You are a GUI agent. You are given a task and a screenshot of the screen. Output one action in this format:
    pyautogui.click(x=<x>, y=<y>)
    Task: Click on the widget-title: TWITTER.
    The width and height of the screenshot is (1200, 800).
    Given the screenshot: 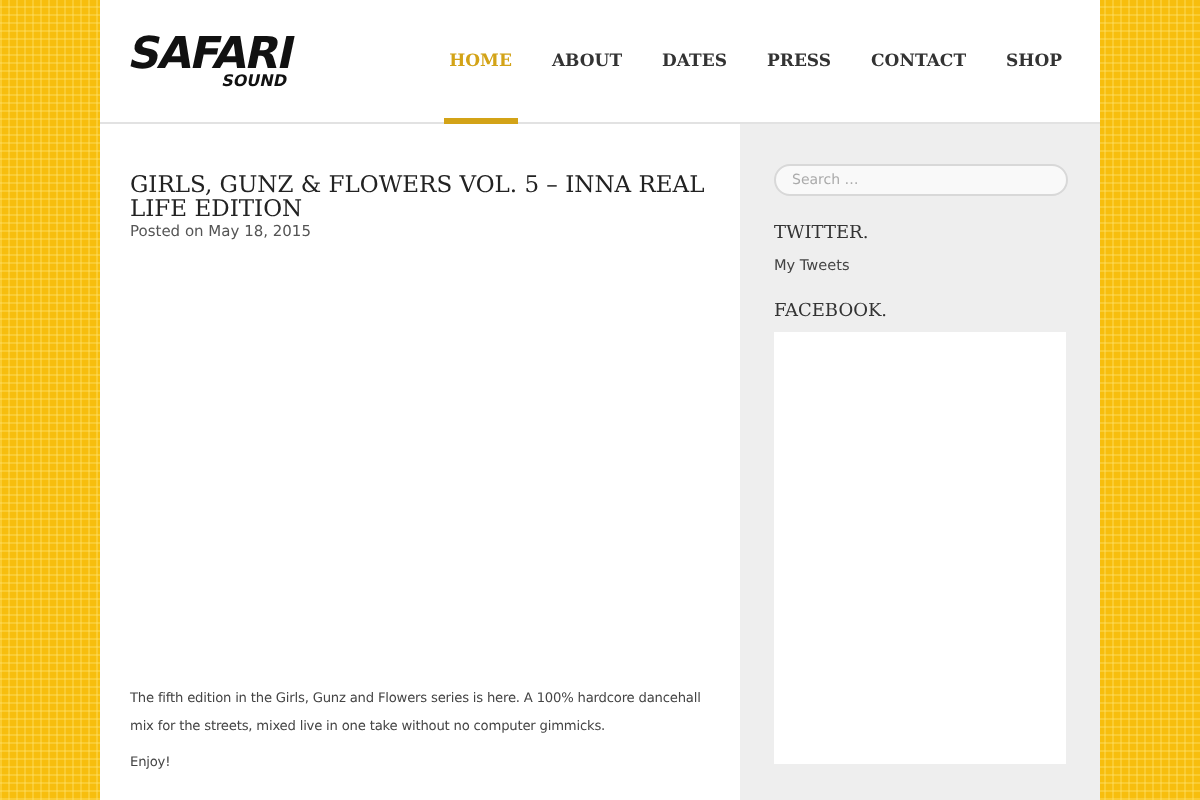 What is the action you would take?
    pyautogui.click(x=822, y=234)
    